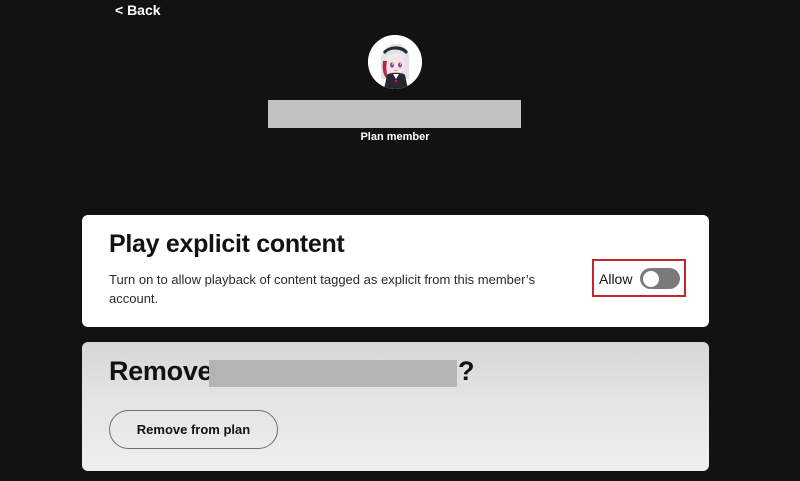  What do you see at coordinates (395, 137) in the screenshot?
I see `member-role: Plan member` at bounding box center [395, 137].